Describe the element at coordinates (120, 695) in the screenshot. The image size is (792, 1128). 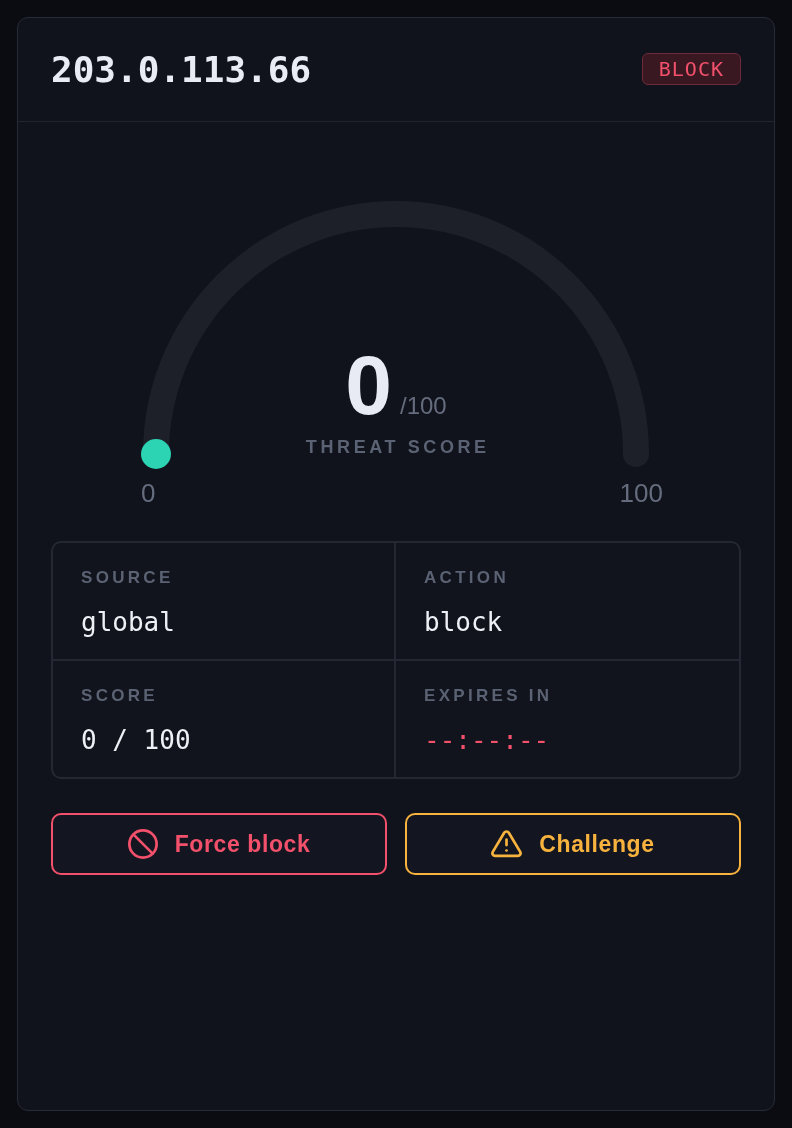
I see `detail-label: SCORE` at that location.